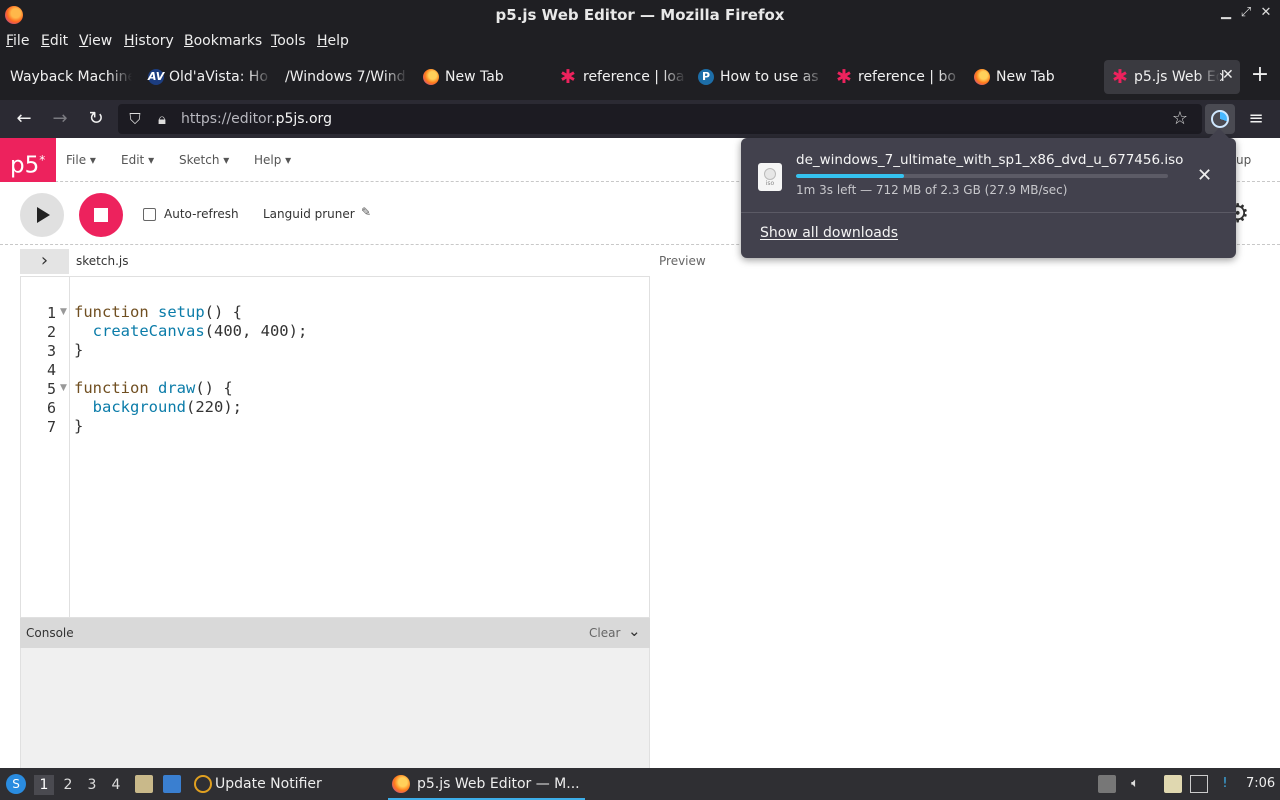 This screenshot has height=800, width=1280. Describe the element at coordinates (1107, 784) in the screenshot. I see `storage-icon` at that location.